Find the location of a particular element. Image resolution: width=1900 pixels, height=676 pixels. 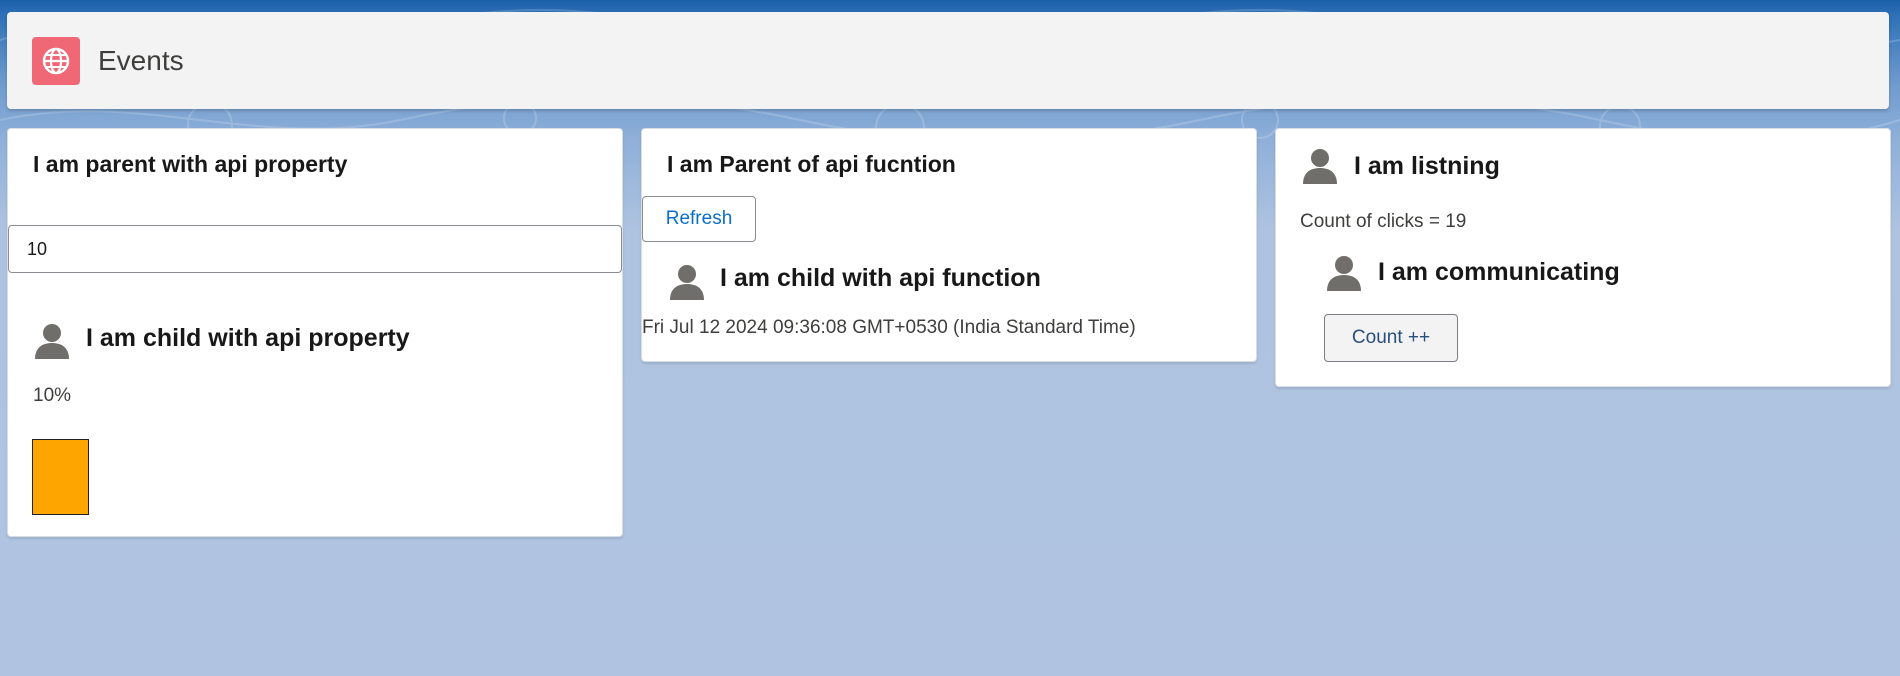

percentage-label: 10% is located at coordinates (52, 395).